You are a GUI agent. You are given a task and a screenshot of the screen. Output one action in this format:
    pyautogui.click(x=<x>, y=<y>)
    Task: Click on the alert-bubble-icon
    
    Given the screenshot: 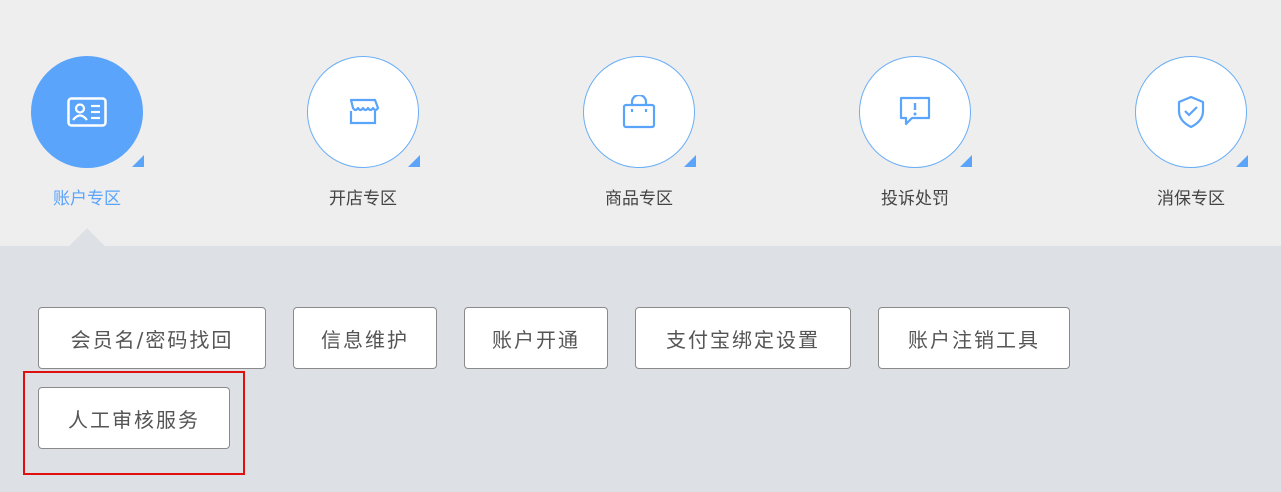 What is the action you would take?
    pyautogui.click(x=915, y=111)
    